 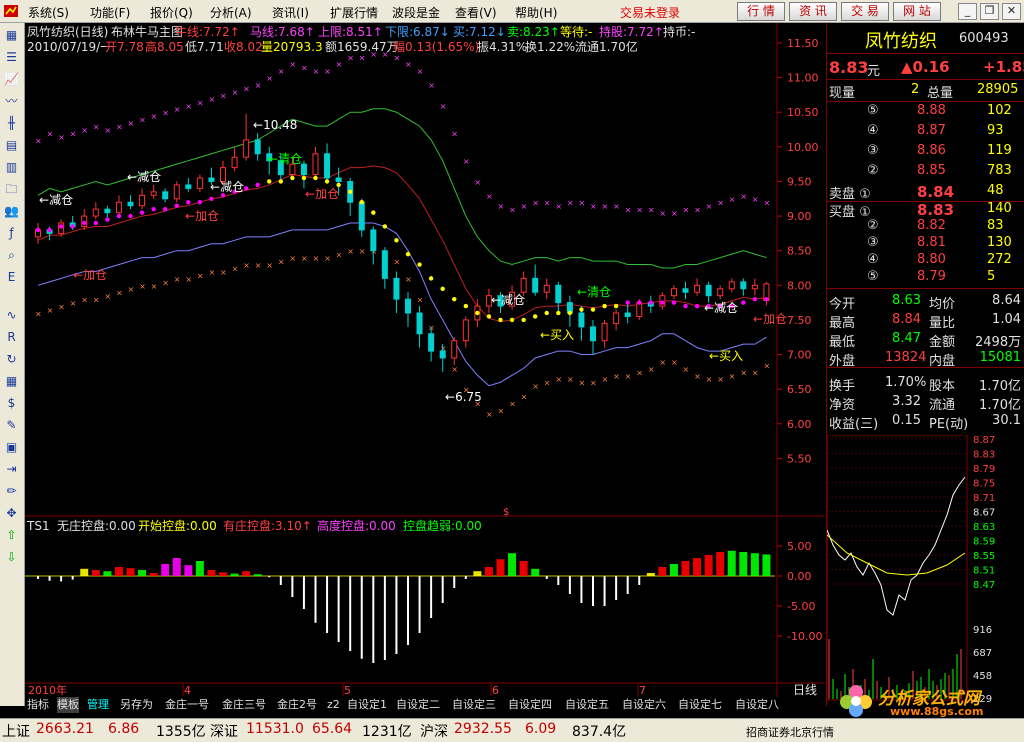 I want to click on indicator-icon: ∿, so click(x=11, y=315).